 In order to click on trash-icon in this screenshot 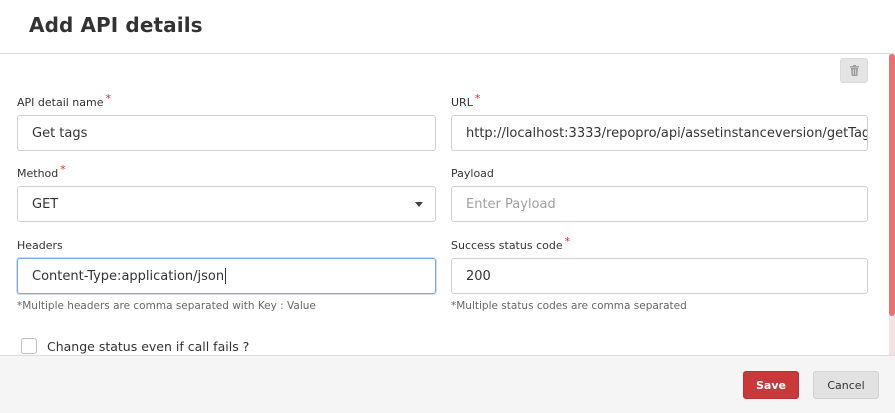, I will do `click(854, 70)`.